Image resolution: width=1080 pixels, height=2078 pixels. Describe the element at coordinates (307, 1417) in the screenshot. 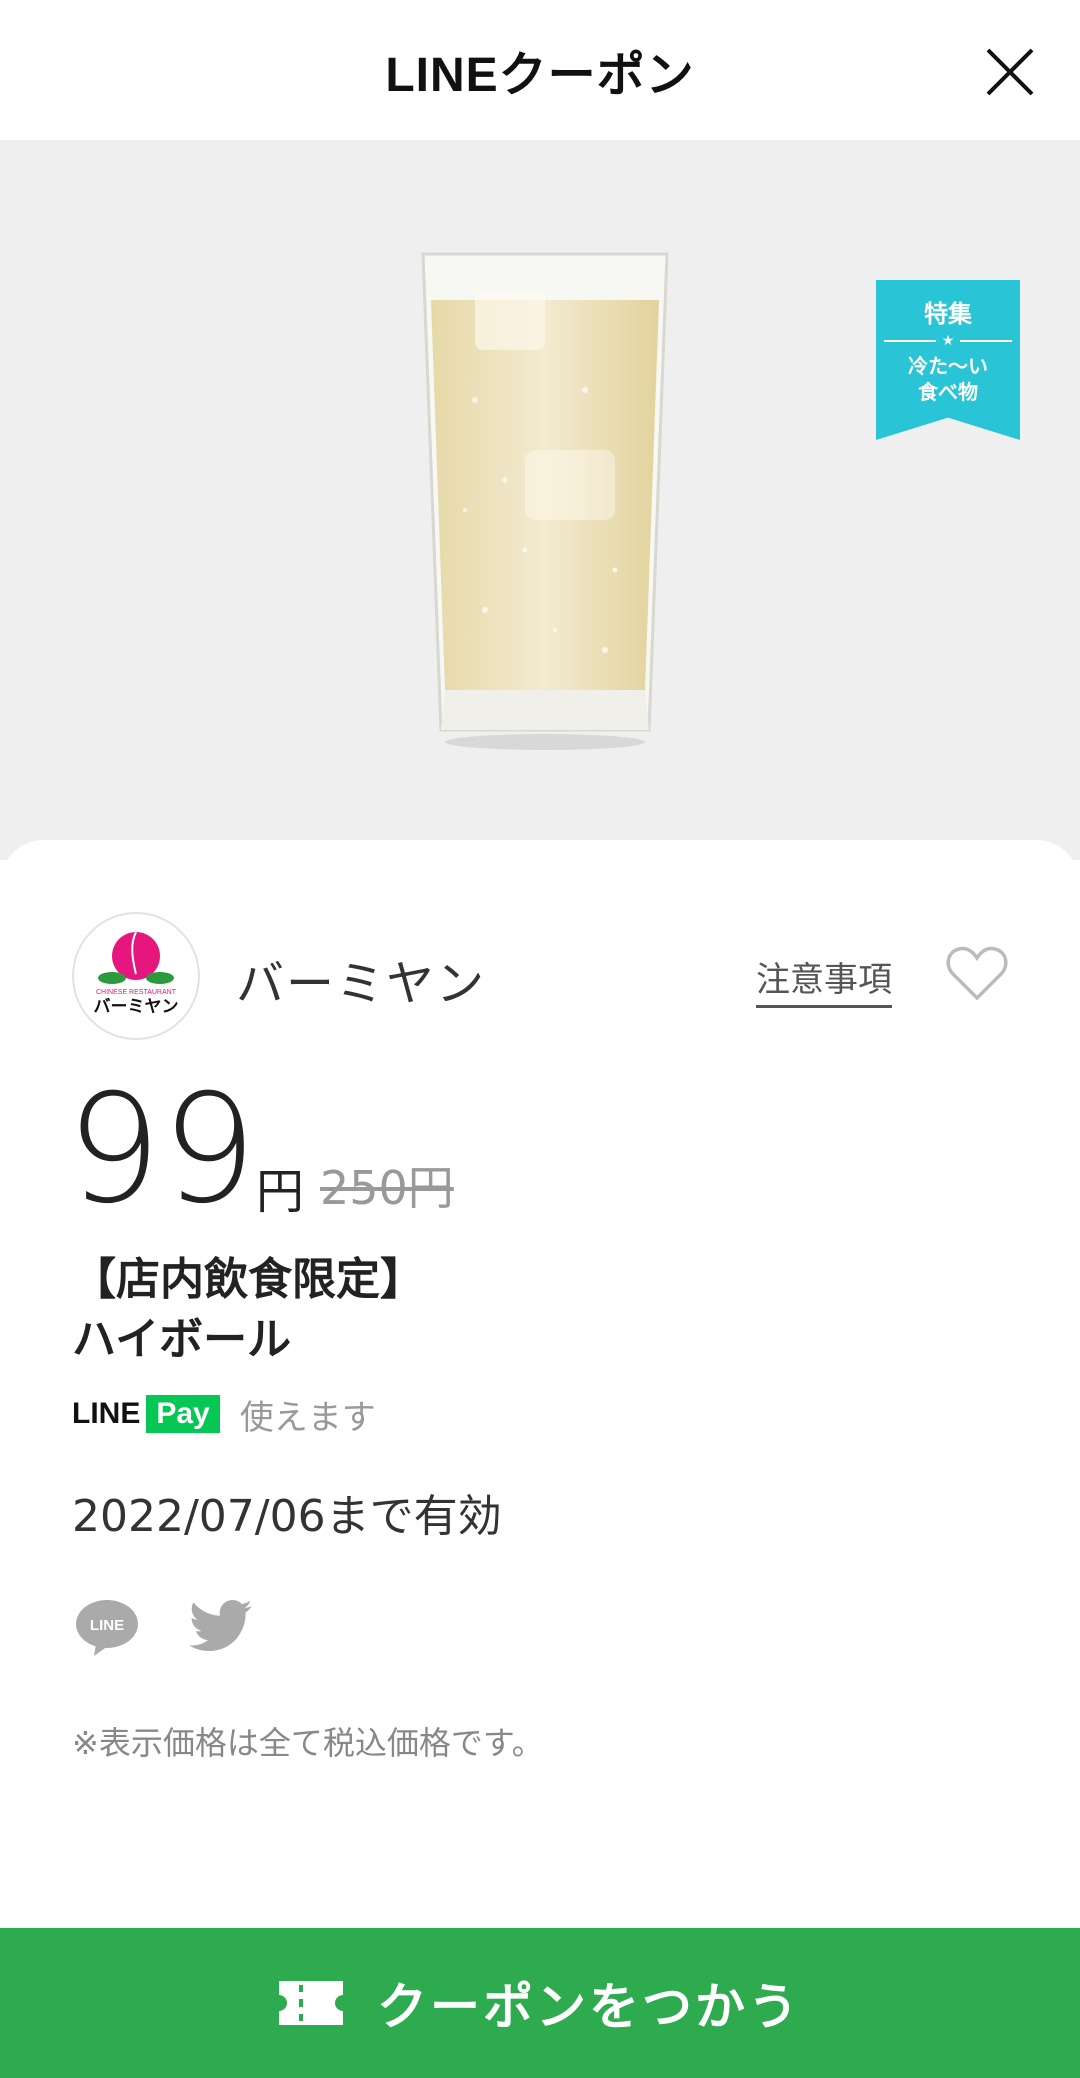

I see `linepay-note: 使えます` at that location.